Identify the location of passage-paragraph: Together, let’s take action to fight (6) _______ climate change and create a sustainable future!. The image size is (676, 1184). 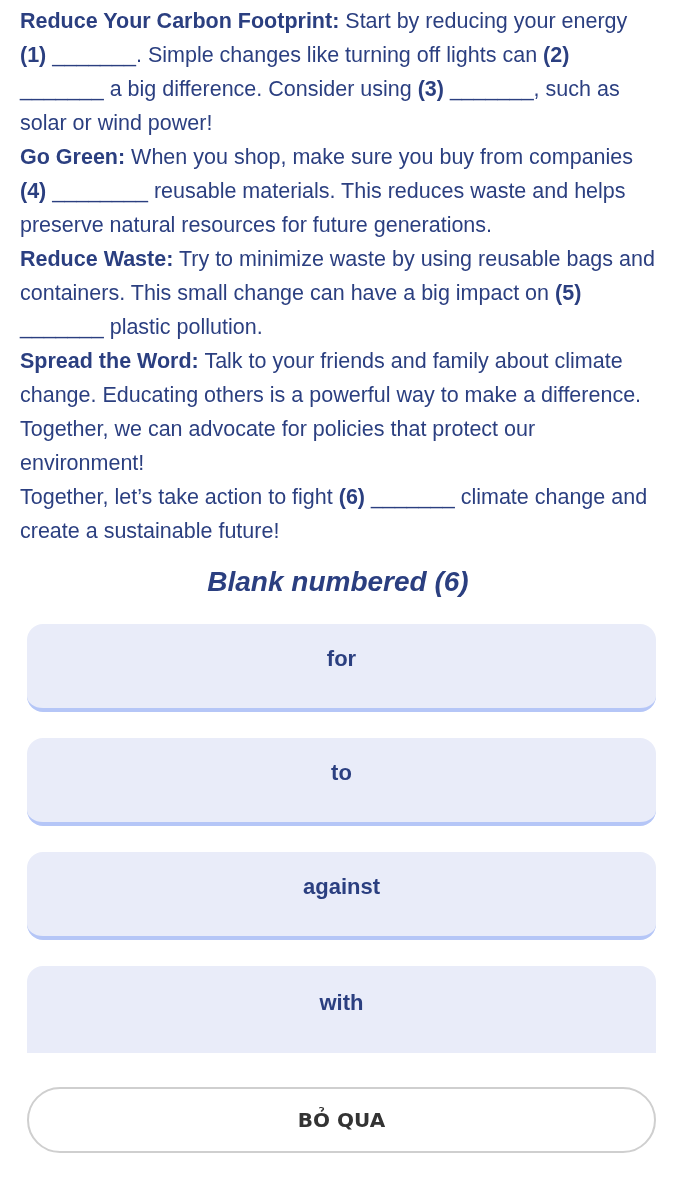
(334, 514).